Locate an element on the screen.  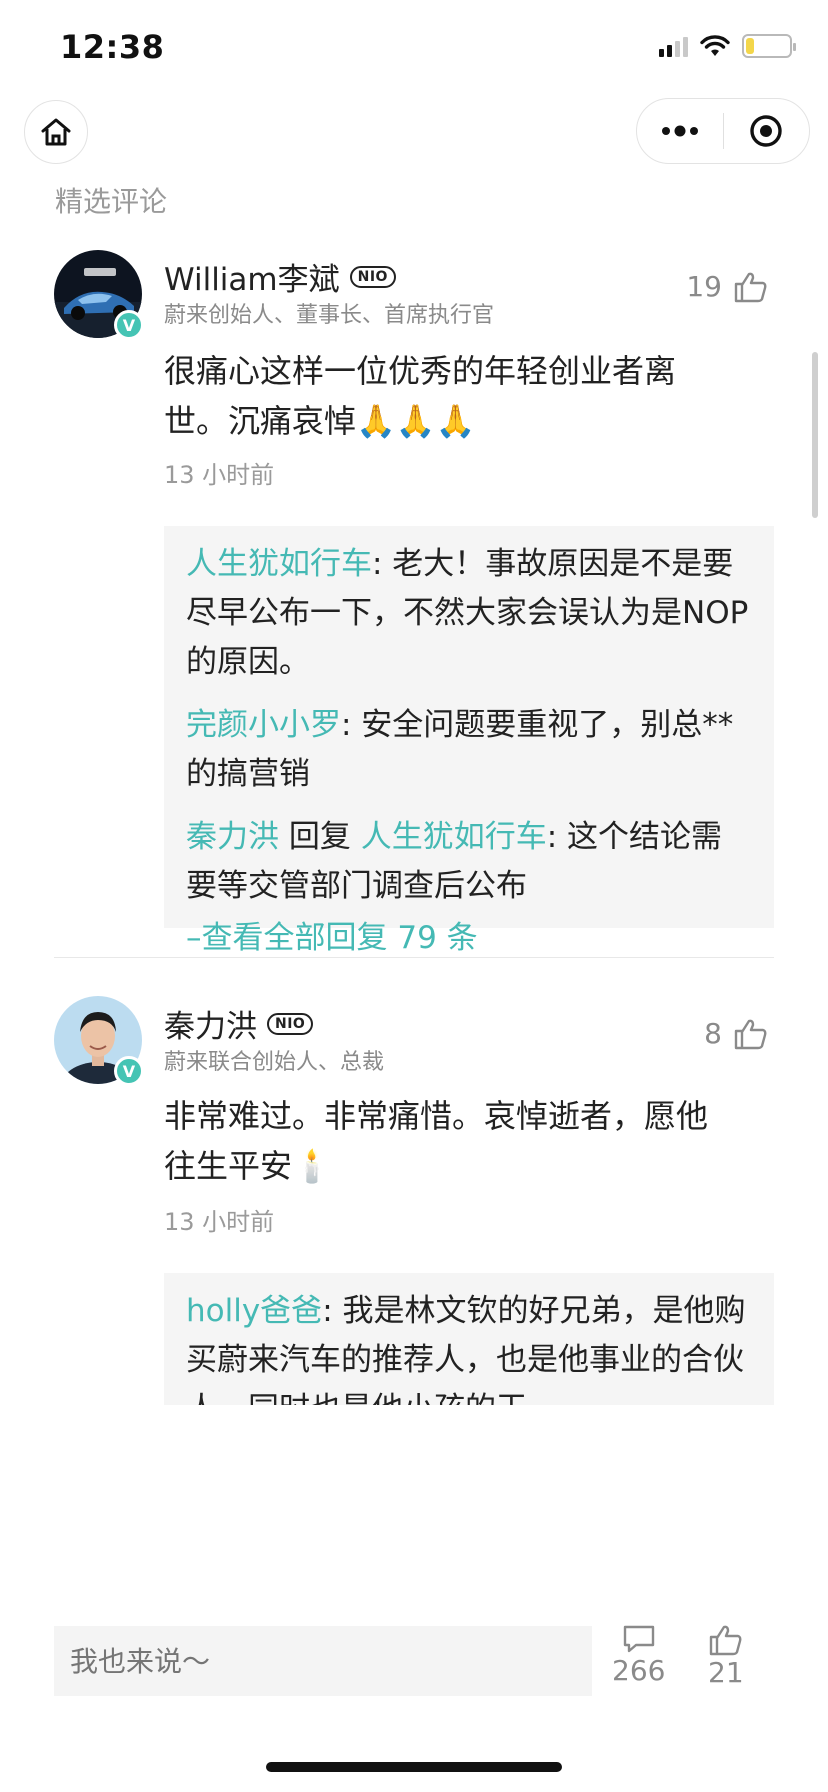
comment-divider is located at coordinates (414, 957).